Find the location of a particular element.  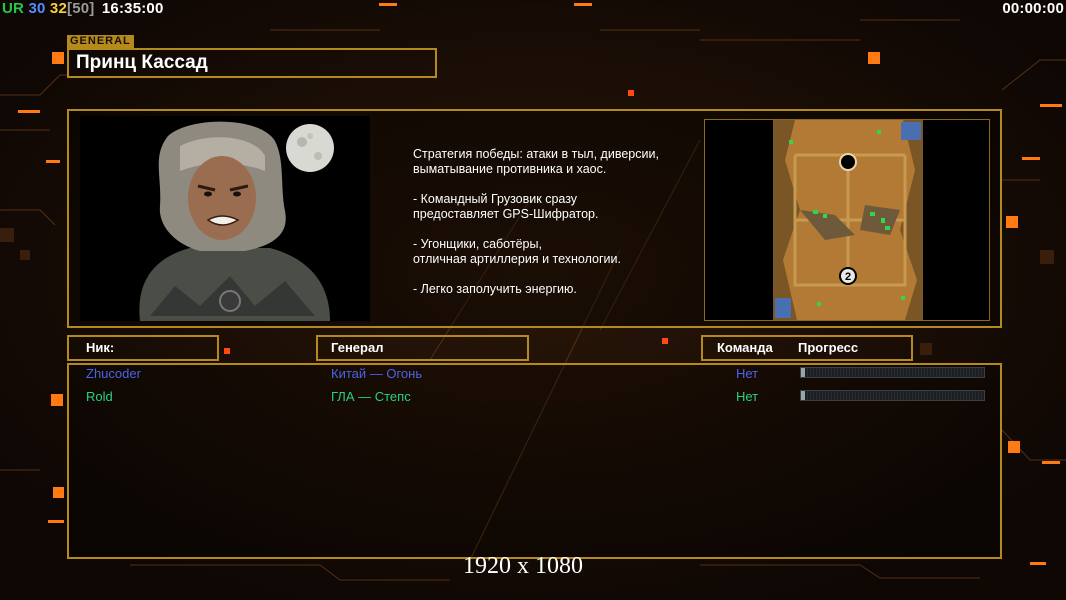

general-name: Принц Кассад is located at coordinates (142, 62).